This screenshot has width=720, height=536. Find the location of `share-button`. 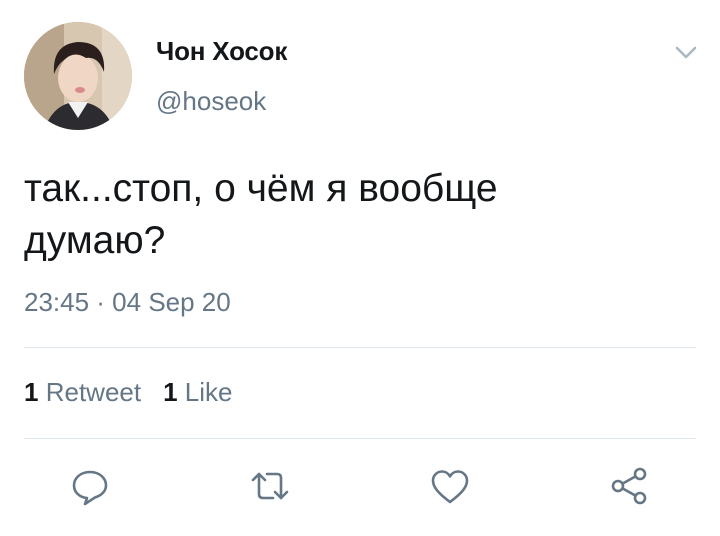

share-button is located at coordinates (630, 486).